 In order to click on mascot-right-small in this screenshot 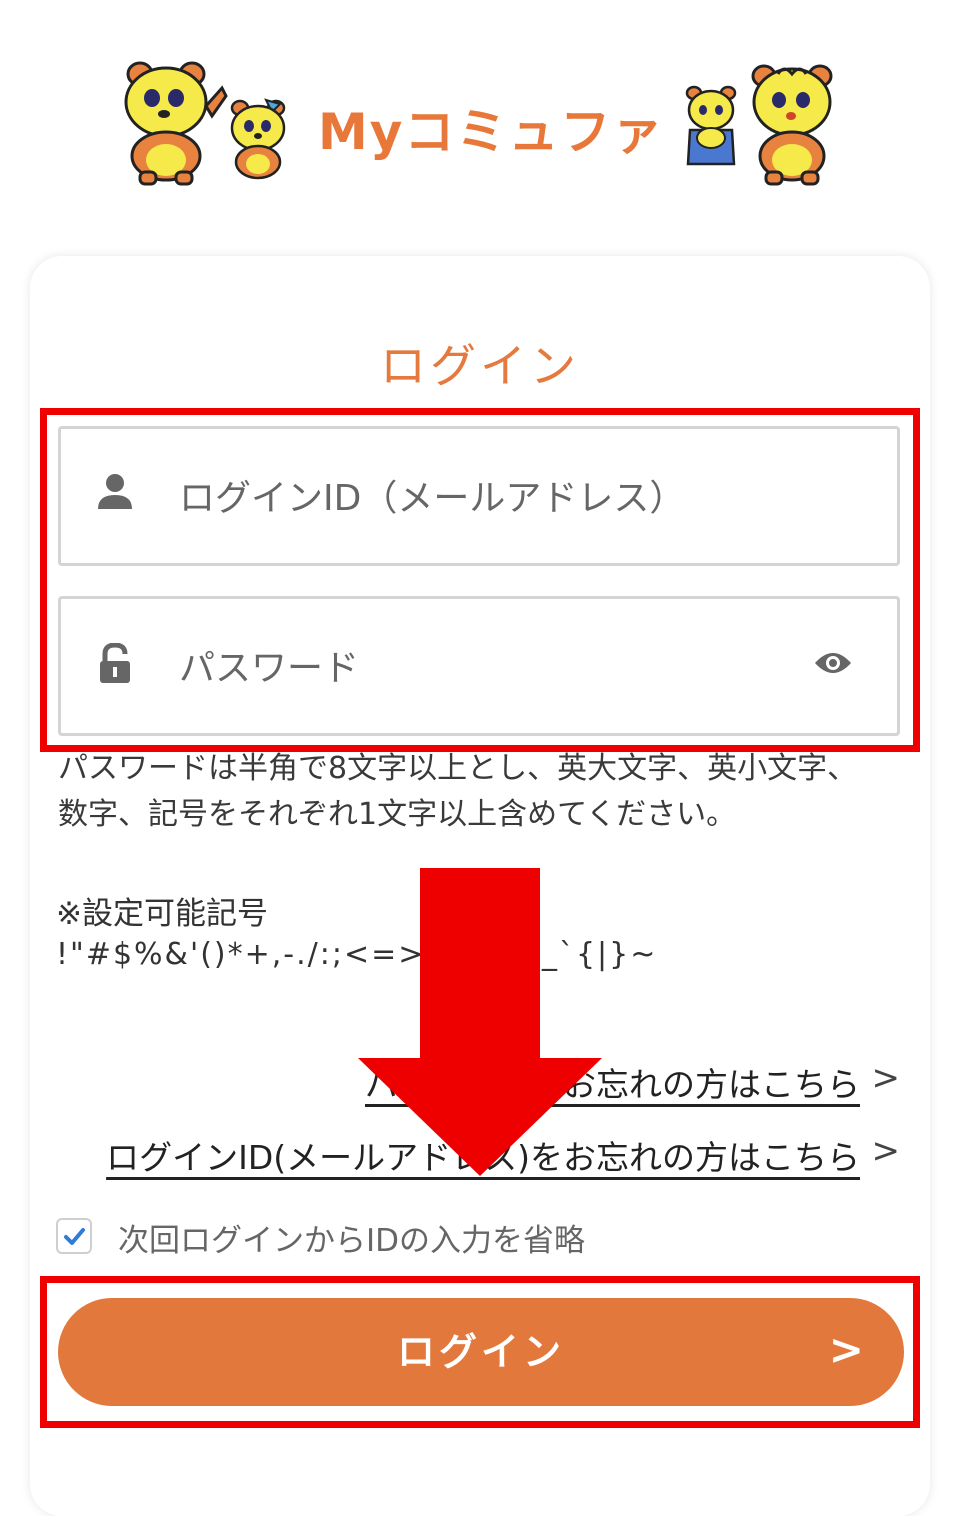, I will do `click(711, 125)`.